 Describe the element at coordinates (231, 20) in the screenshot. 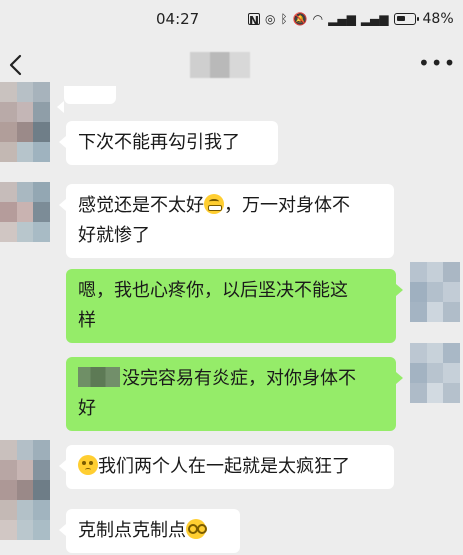

I see `status-bar: 04:27 N ◎ ᛒ 🔕 ◠ ▂▄▆ ▂▄▆ 48%` at that location.